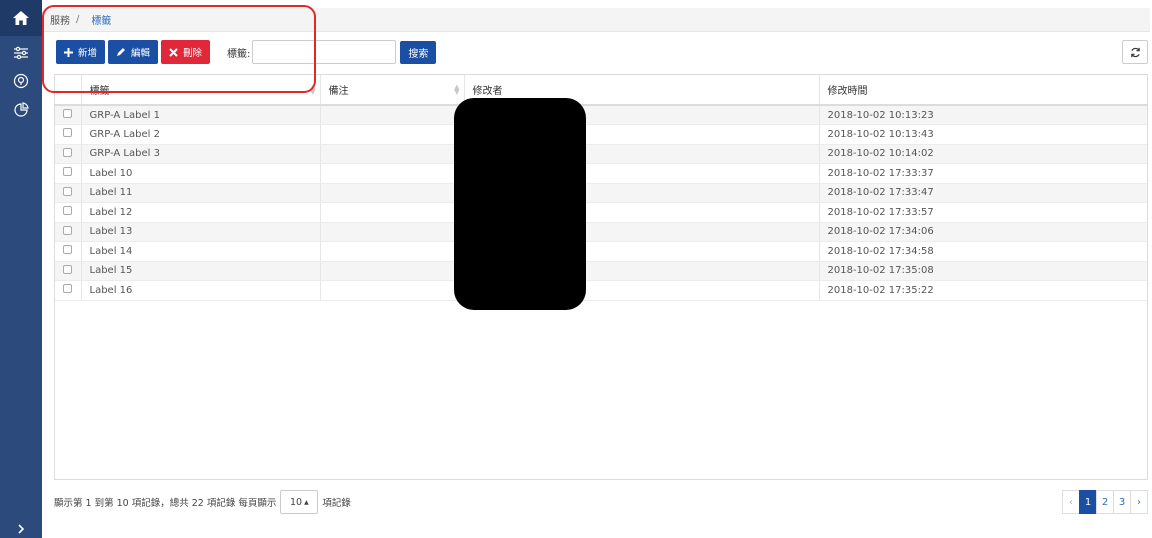 This screenshot has height=538, width=1152. I want to click on prev-page-button: ‹, so click(1071, 502).